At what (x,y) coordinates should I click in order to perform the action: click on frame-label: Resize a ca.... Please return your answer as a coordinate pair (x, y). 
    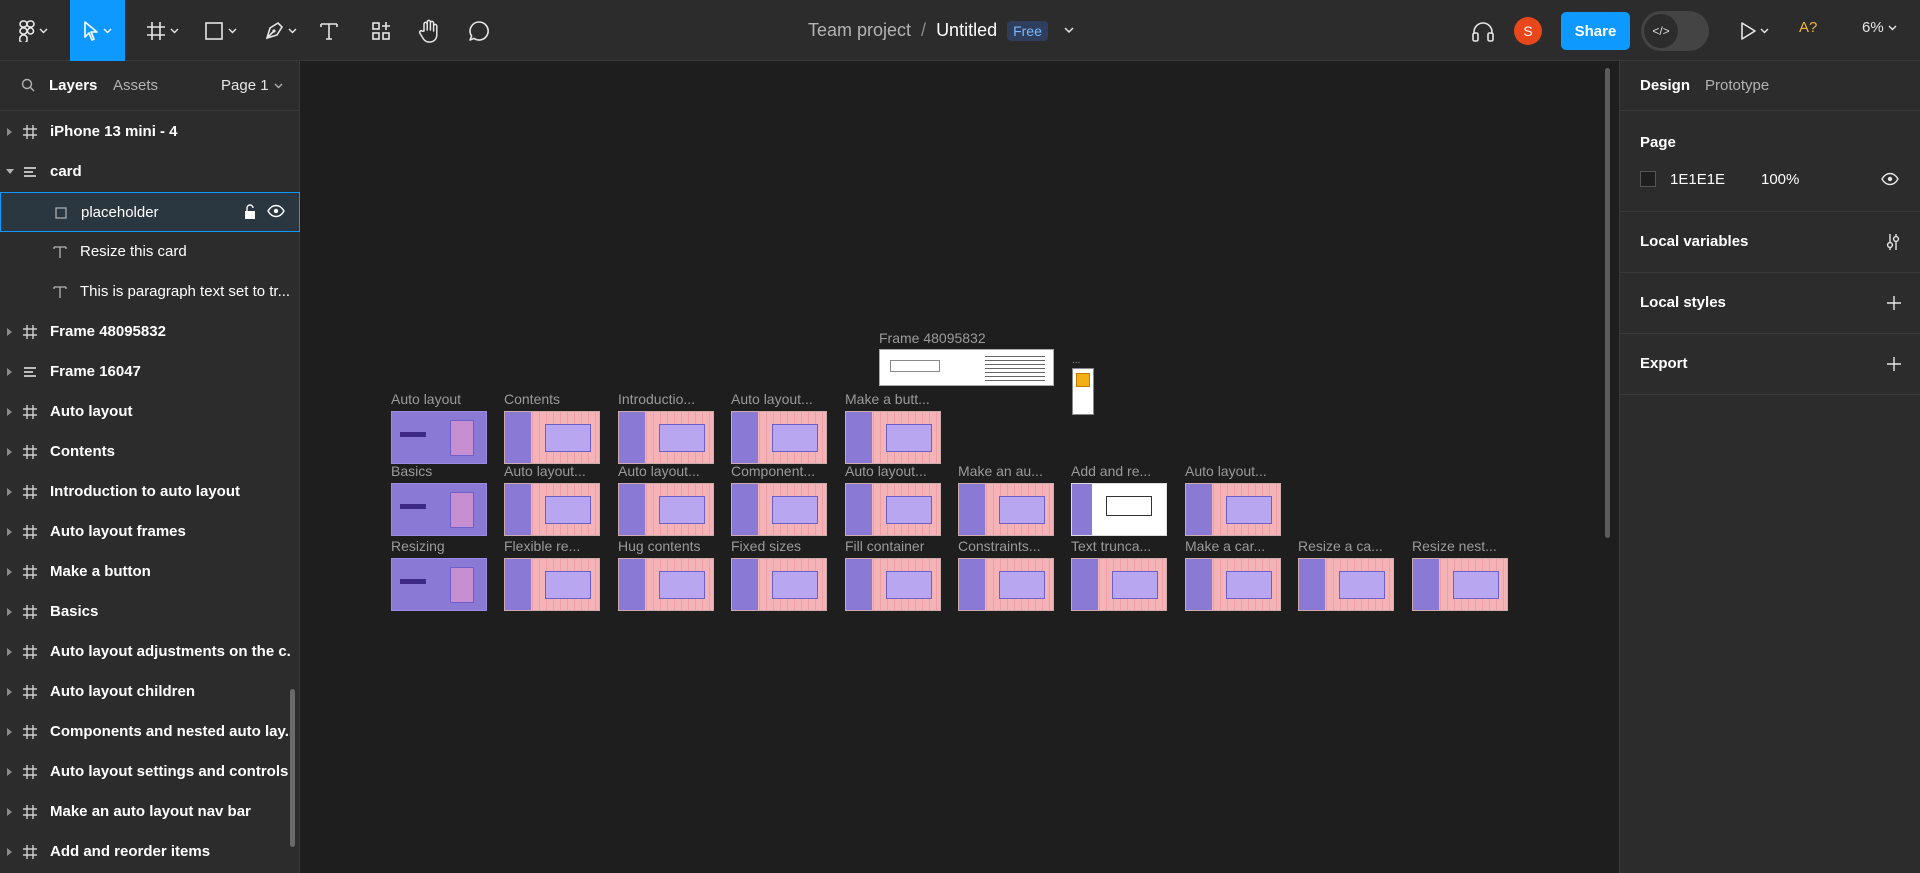
    Looking at the image, I should click on (1340, 546).